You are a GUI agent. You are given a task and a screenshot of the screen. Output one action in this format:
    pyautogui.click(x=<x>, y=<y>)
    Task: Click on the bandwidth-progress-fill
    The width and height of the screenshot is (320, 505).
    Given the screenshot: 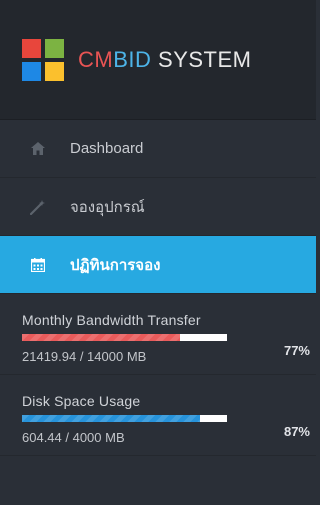 What is the action you would take?
    pyautogui.click(x=101, y=337)
    